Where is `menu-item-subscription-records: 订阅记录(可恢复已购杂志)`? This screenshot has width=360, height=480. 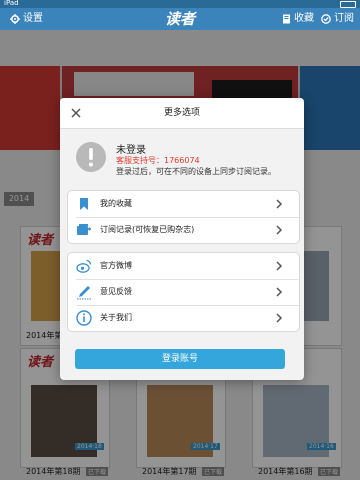
menu-item-subscription-records: 订阅记录(可恢复已购杂志) is located at coordinates (183, 230).